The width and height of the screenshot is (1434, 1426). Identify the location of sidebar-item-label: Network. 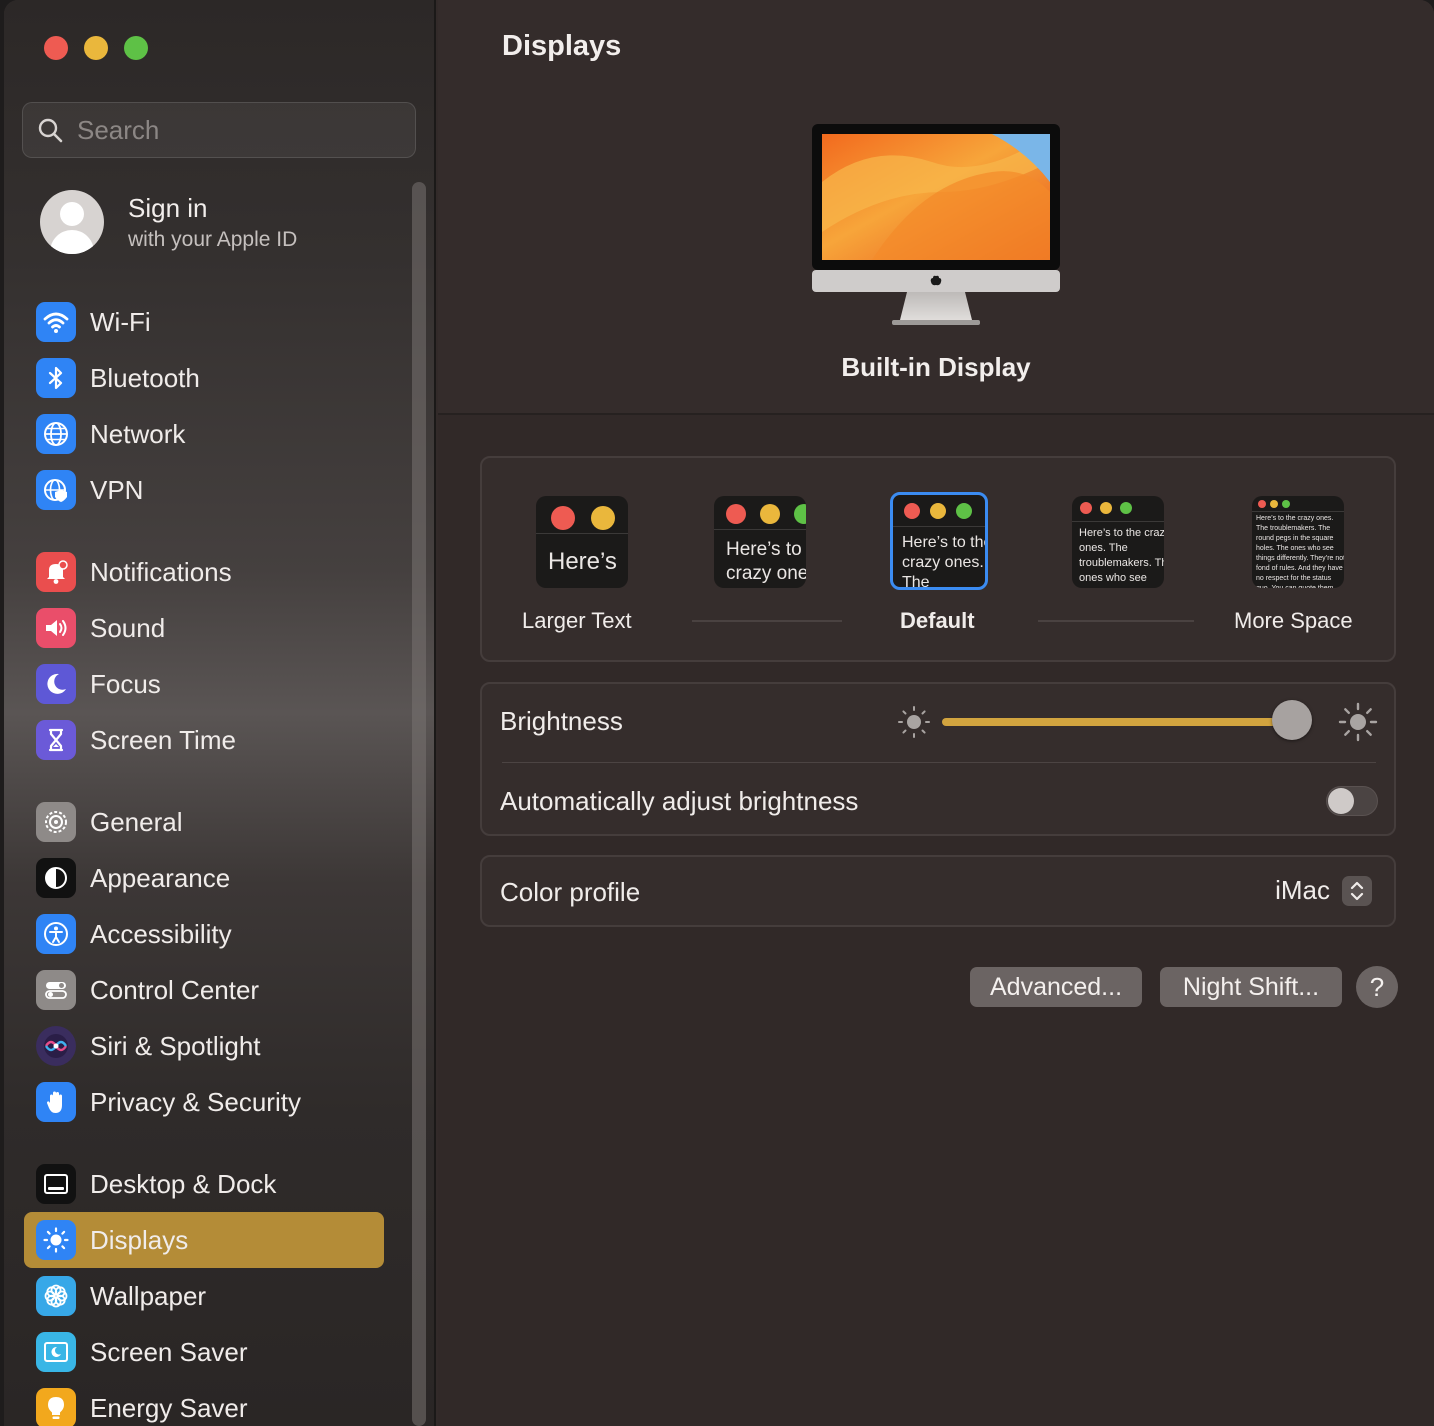
(138, 433).